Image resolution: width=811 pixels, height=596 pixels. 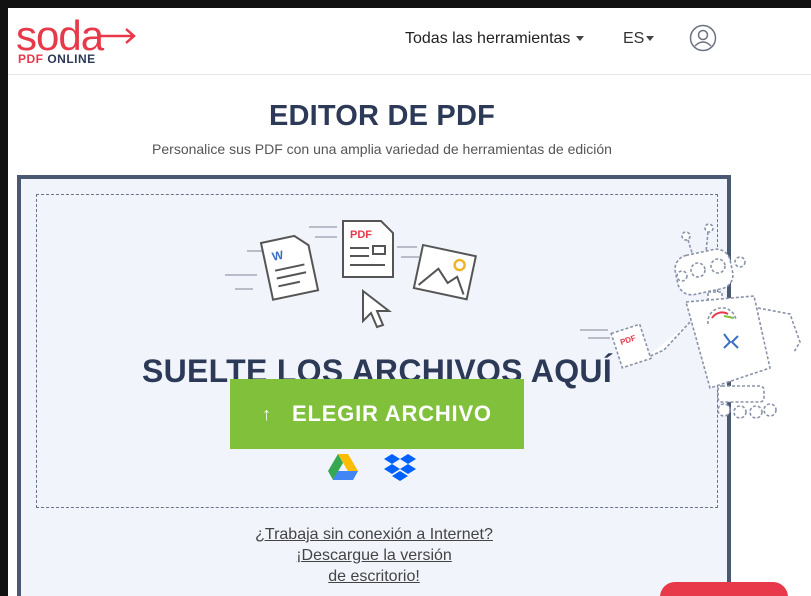 What do you see at coordinates (343, 467) in the screenshot?
I see `google-drive-icon` at bounding box center [343, 467].